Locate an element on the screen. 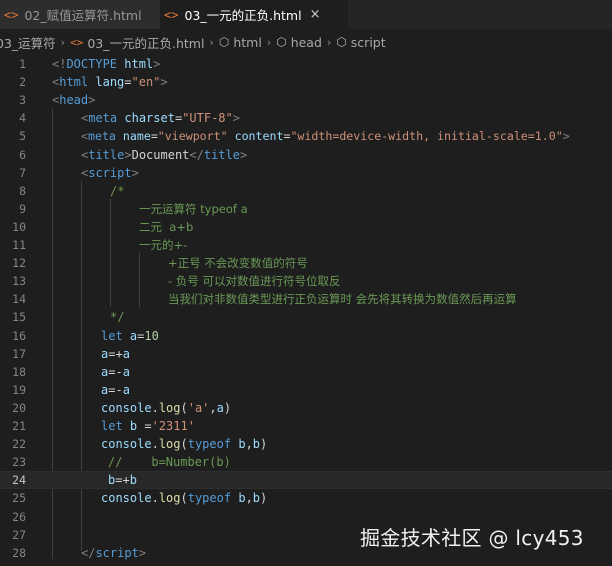  line-number: 1 is located at coordinates (22, 64).